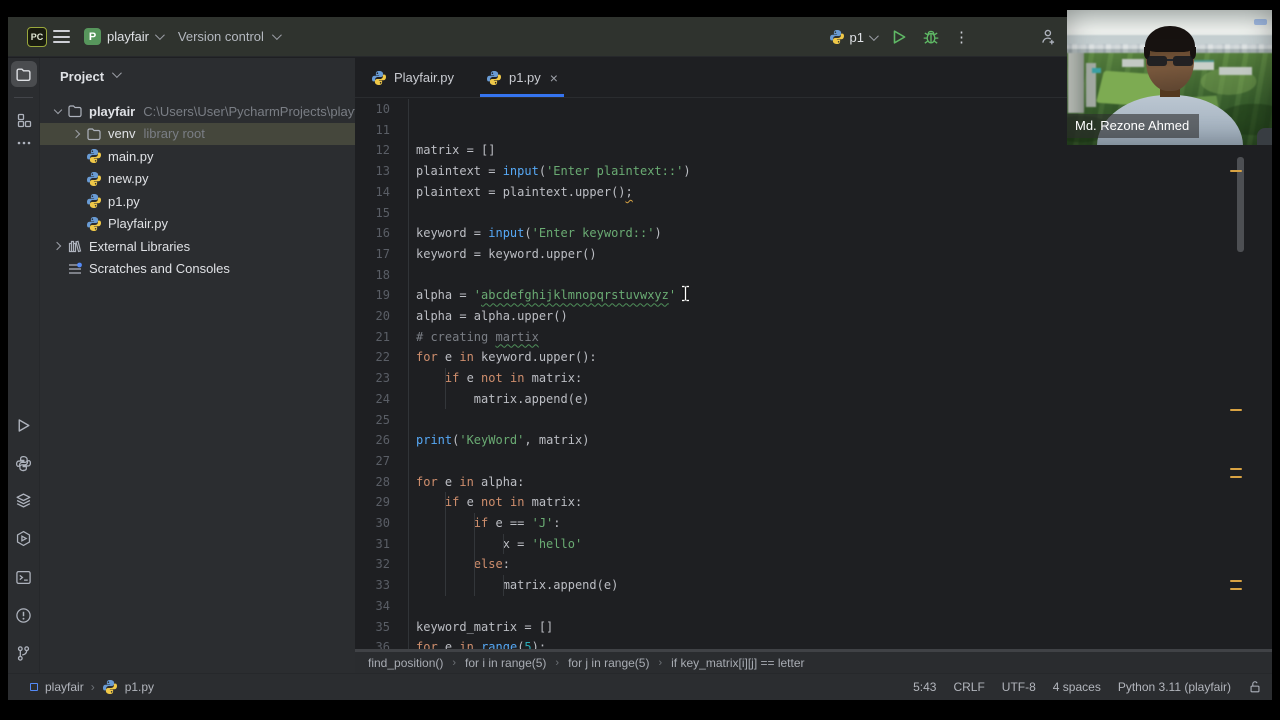 Image resolution: width=1280 pixels, height=720 pixels. I want to click on library-icon, so click(75, 246).